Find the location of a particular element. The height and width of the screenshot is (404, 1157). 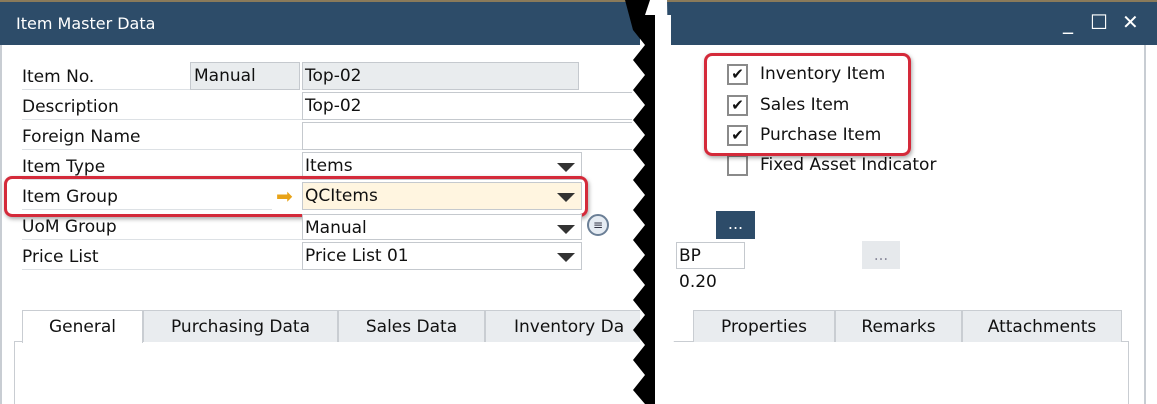

foreign-name-field is located at coordinates (467, 136).